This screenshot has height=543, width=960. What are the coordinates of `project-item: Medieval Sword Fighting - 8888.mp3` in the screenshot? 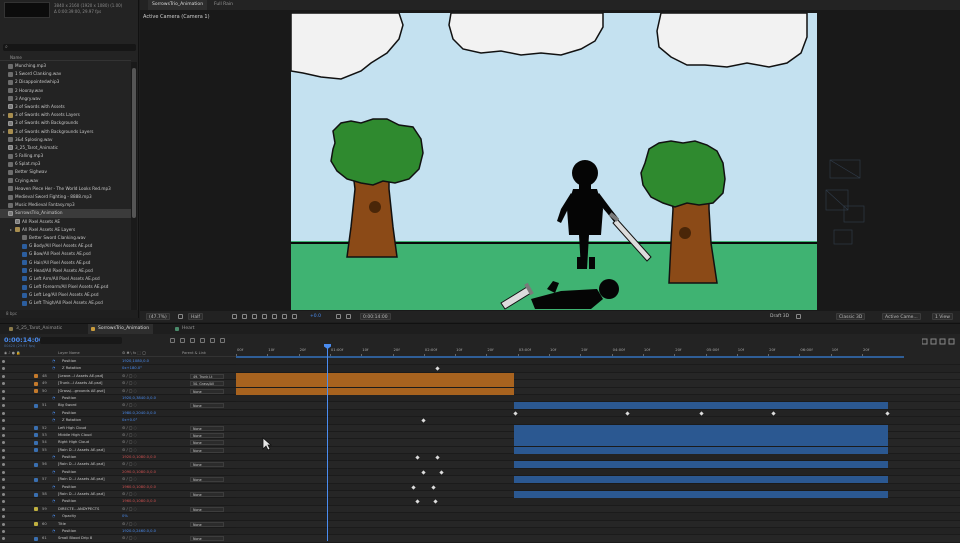 It's located at (65, 197).